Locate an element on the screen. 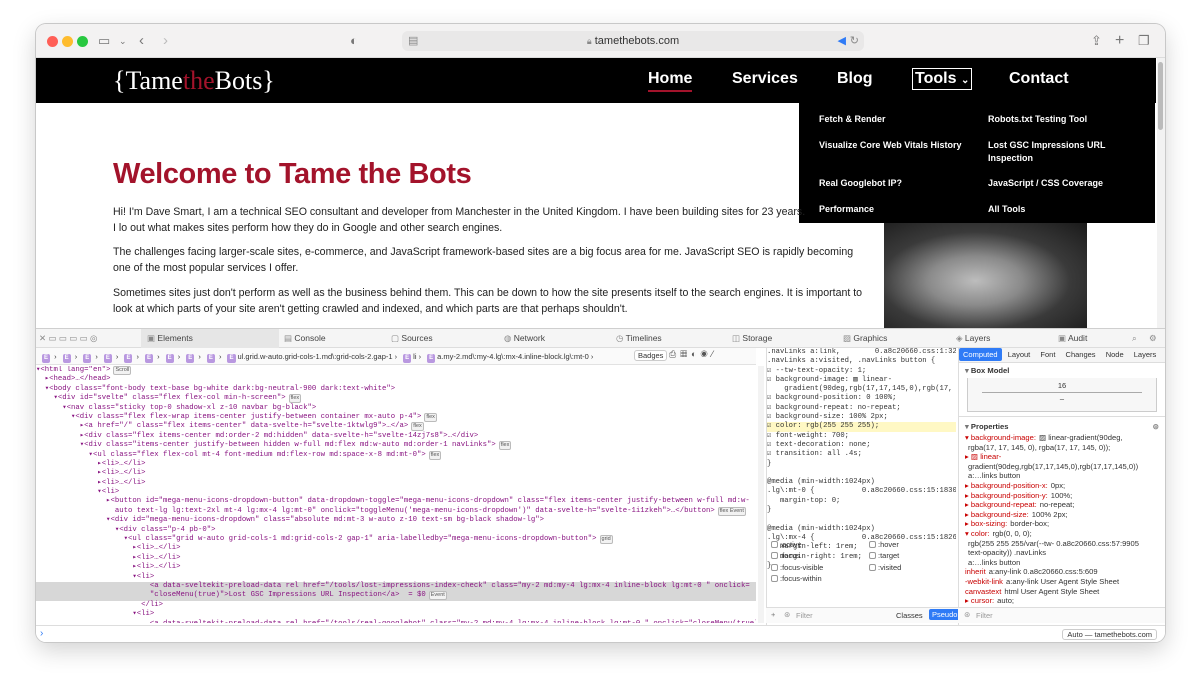 The width and height of the screenshot is (1200, 691). style-rule-line: ☑ background-repeat: no-repeat; is located at coordinates (861, 408).